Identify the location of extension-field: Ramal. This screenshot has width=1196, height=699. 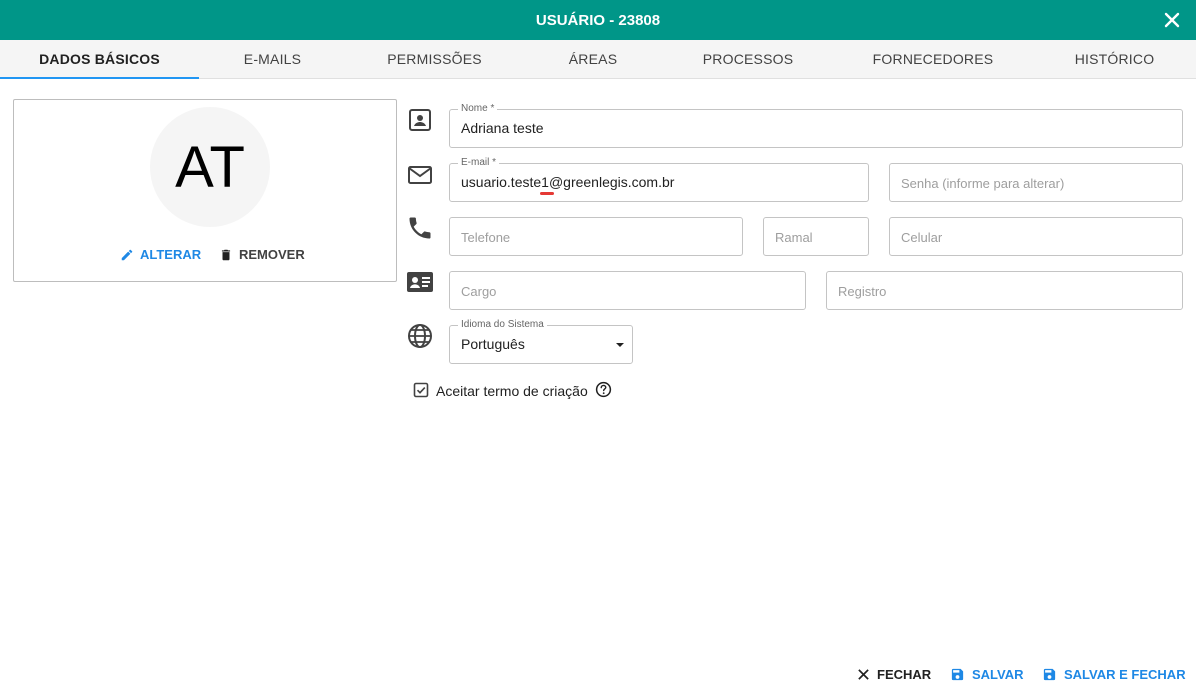
(816, 236).